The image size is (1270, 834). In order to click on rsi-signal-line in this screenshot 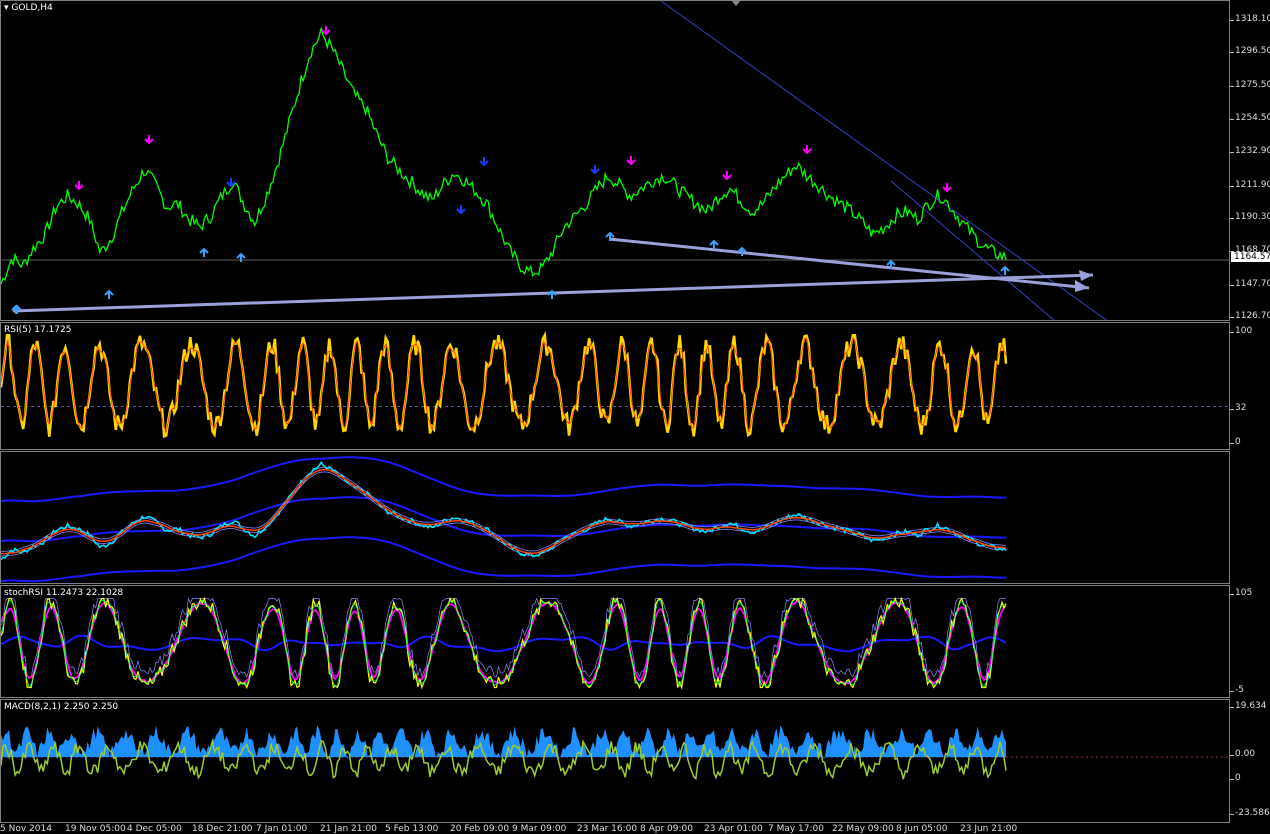, I will do `click(504, 385)`.